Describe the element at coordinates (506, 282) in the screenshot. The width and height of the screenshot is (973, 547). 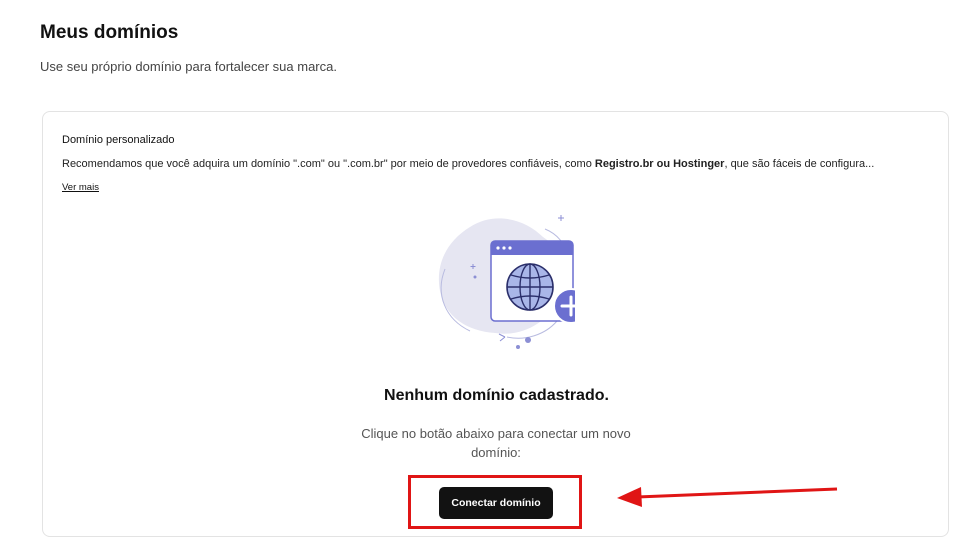
I see `browser-globe-plus-icon` at that location.